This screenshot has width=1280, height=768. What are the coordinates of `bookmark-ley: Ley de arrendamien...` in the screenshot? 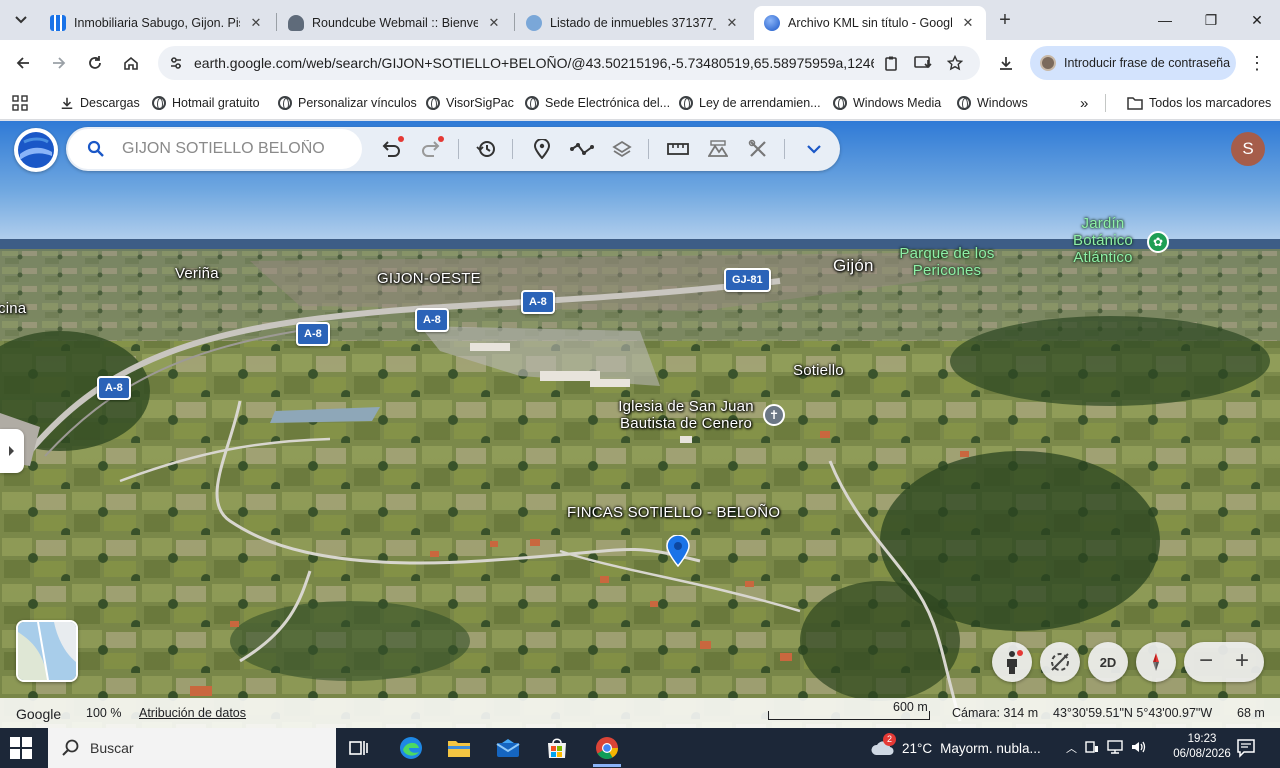 It's located at (750, 103).